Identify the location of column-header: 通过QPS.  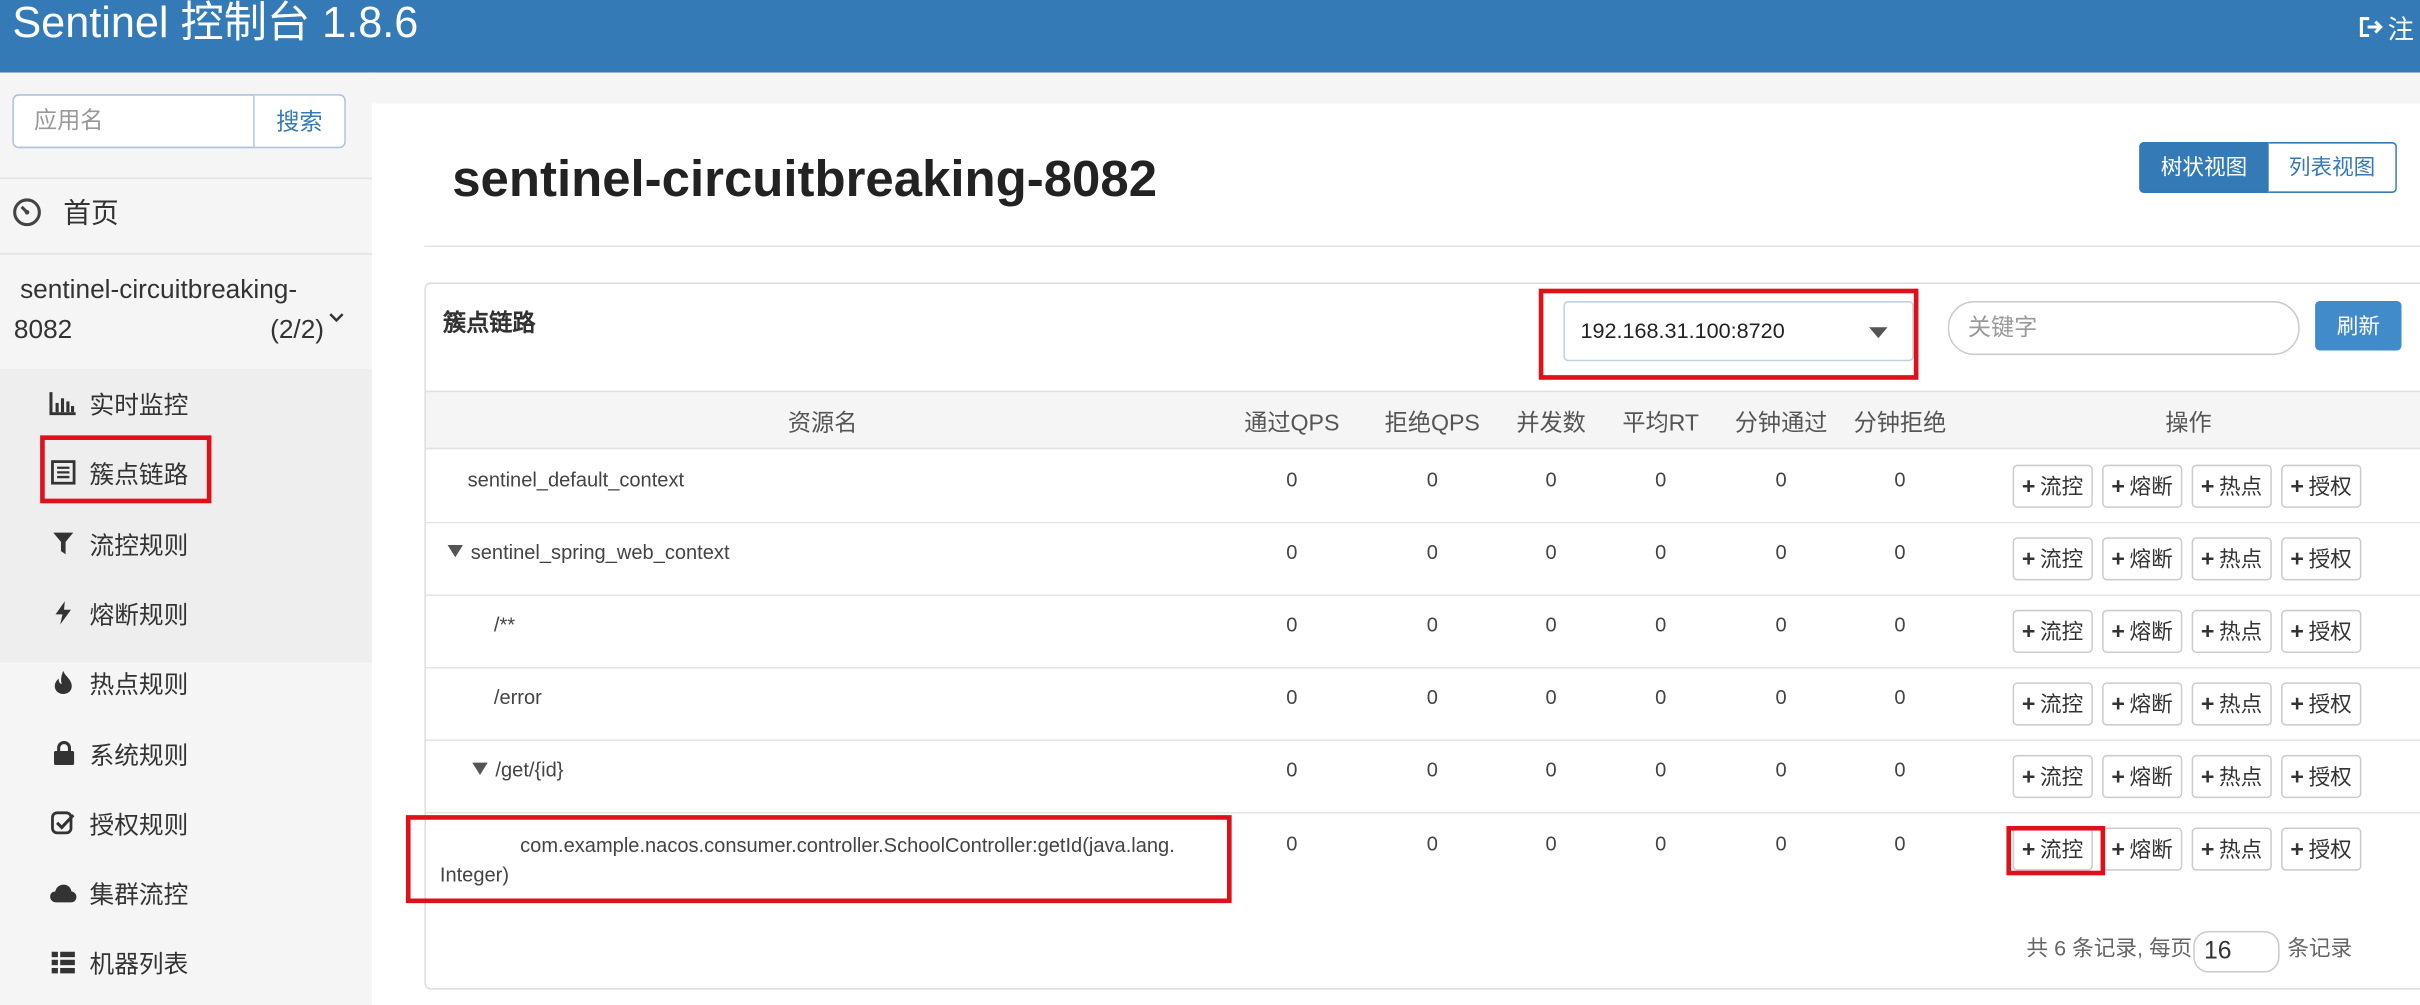
(1292, 423).